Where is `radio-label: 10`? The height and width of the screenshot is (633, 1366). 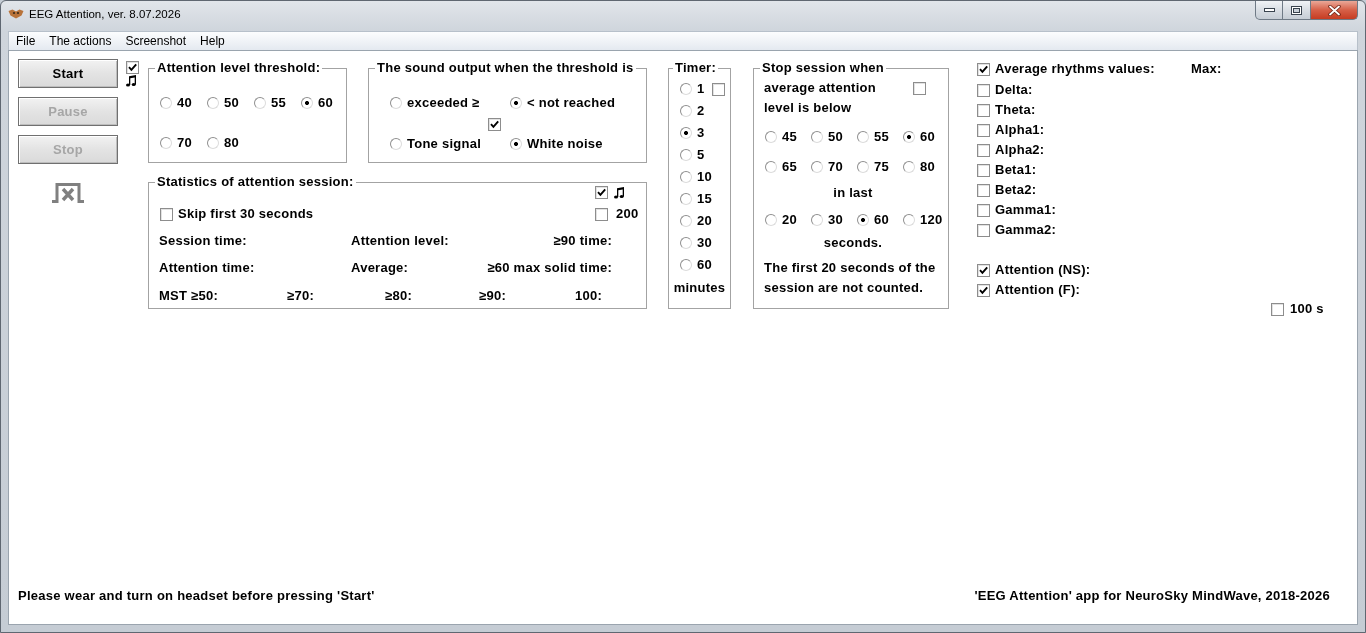
radio-label: 10 is located at coordinates (704, 177).